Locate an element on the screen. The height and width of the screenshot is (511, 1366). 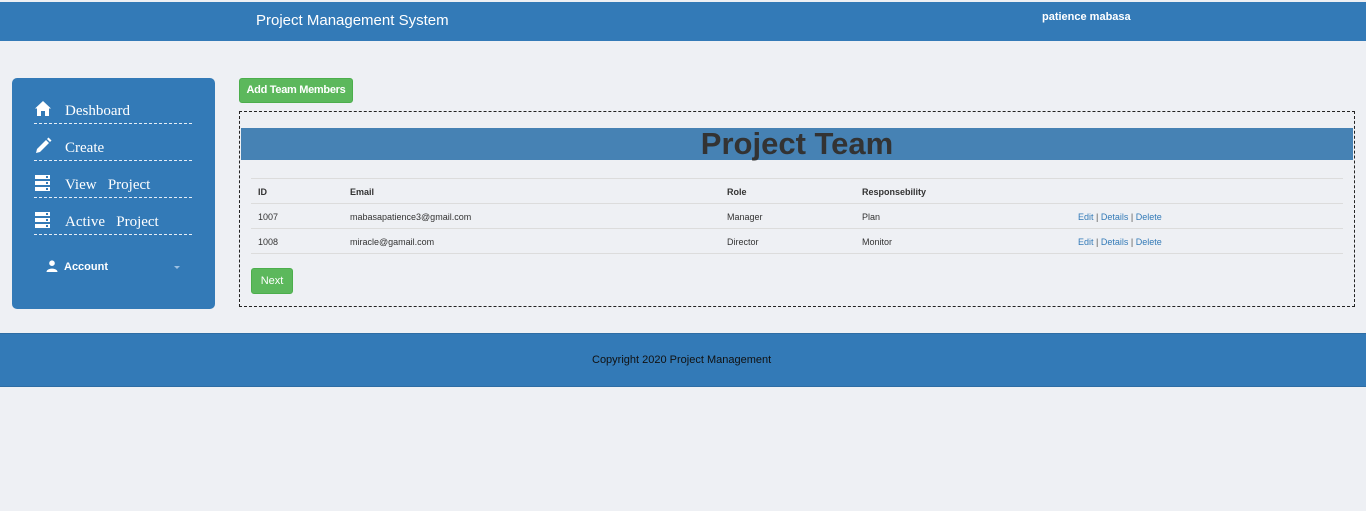
panel-header: Project Team is located at coordinates (797, 144).